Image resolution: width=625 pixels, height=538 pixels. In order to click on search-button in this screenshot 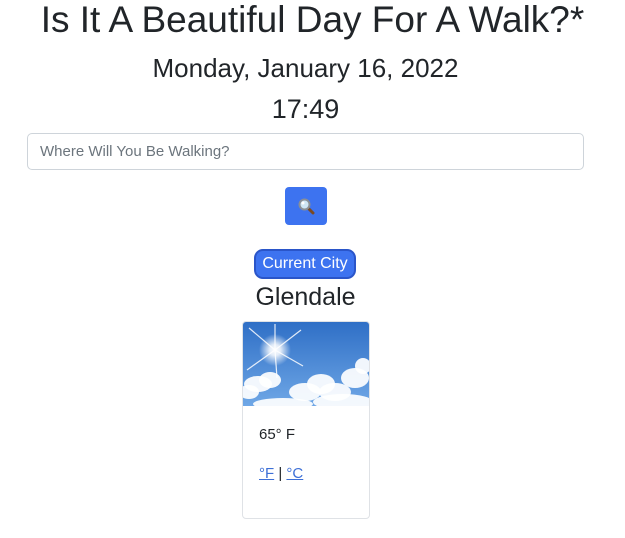, I will do `click(306, 206)`.